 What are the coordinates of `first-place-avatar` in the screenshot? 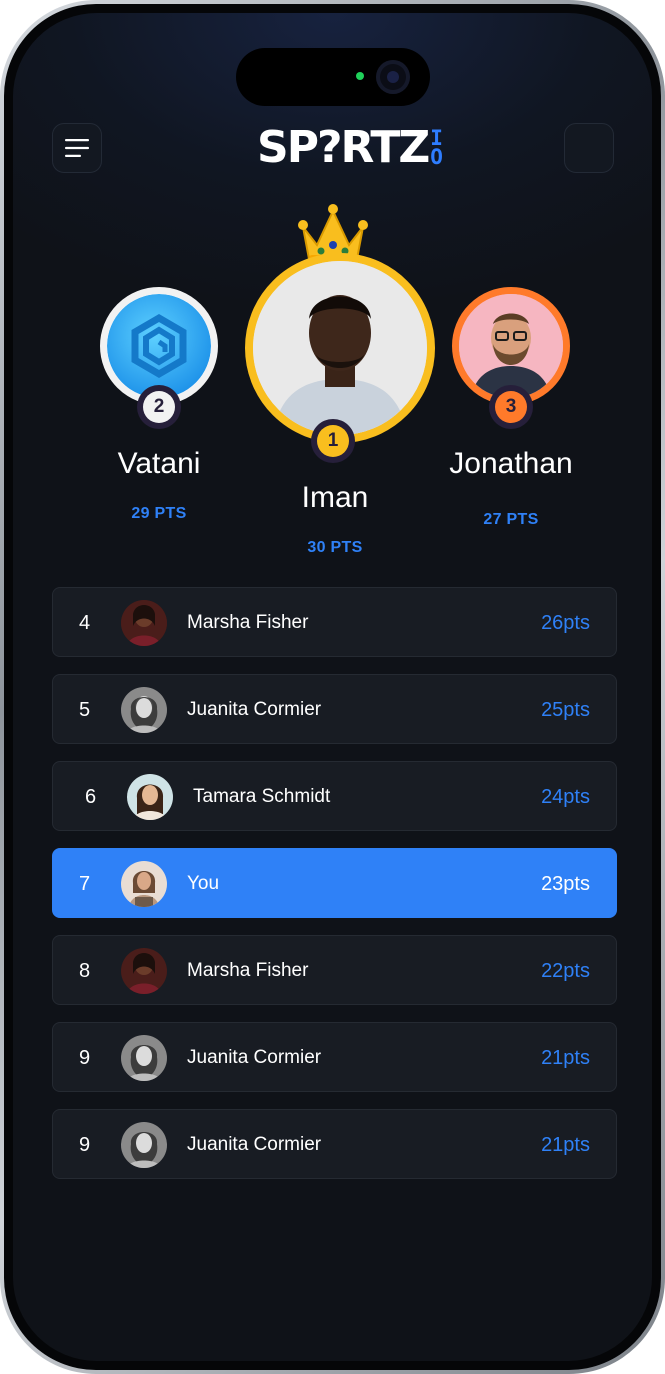 It's located at (340, 348).